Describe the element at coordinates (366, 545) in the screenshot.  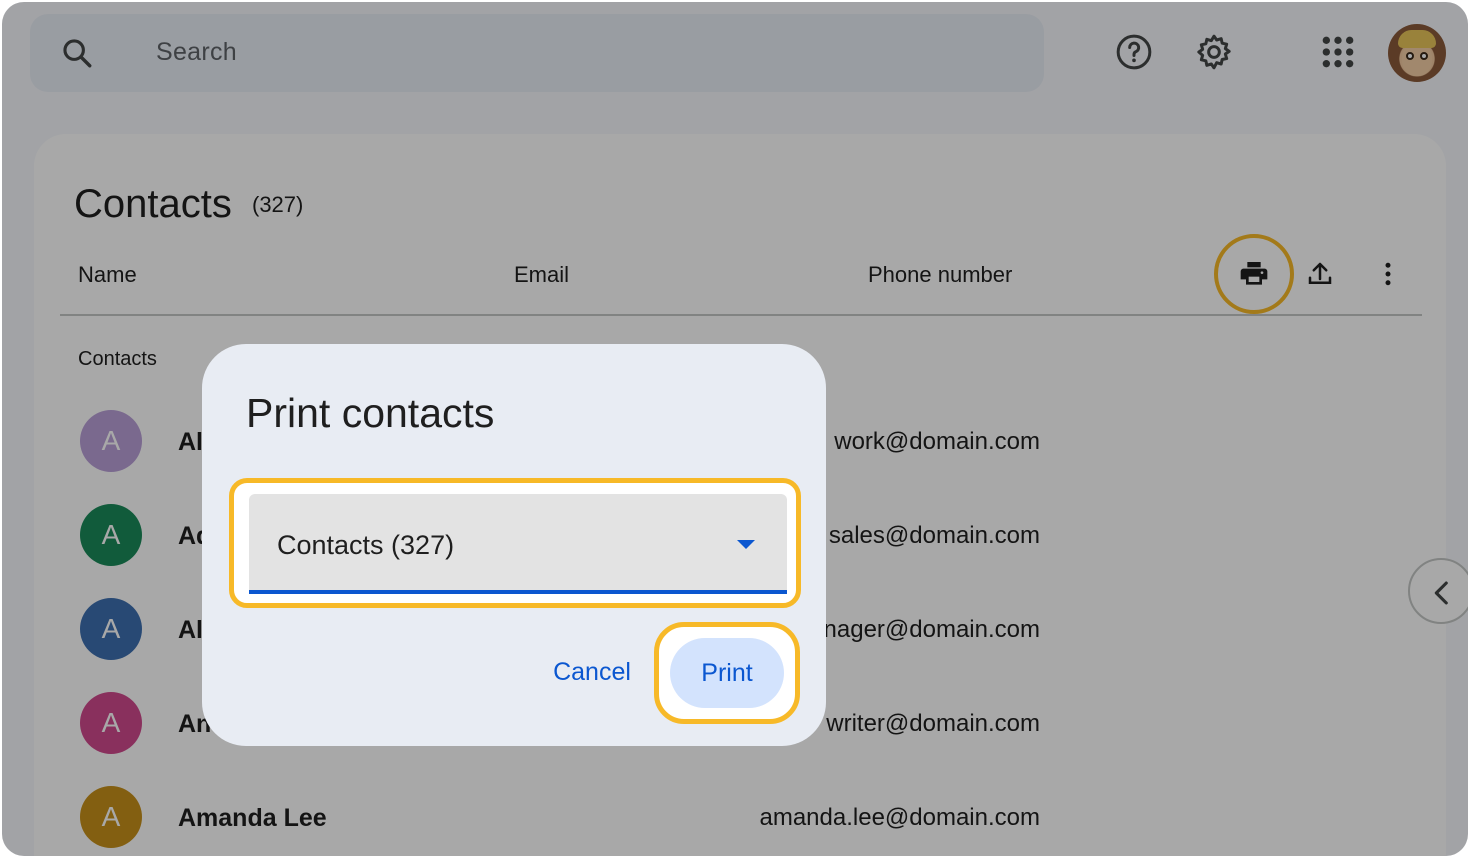
I see `select-value: Contacts (327)` at that location.